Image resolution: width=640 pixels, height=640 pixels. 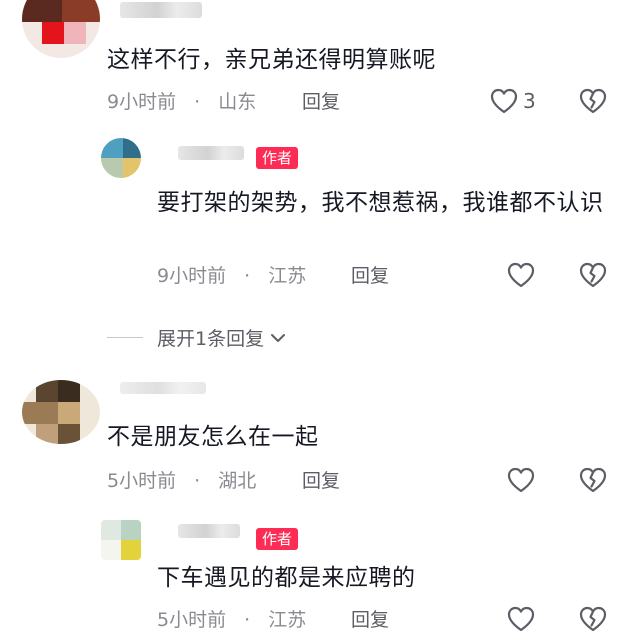 I want to click on comment-meta: 9小时前 · 山东, so click(x=181, y=102).